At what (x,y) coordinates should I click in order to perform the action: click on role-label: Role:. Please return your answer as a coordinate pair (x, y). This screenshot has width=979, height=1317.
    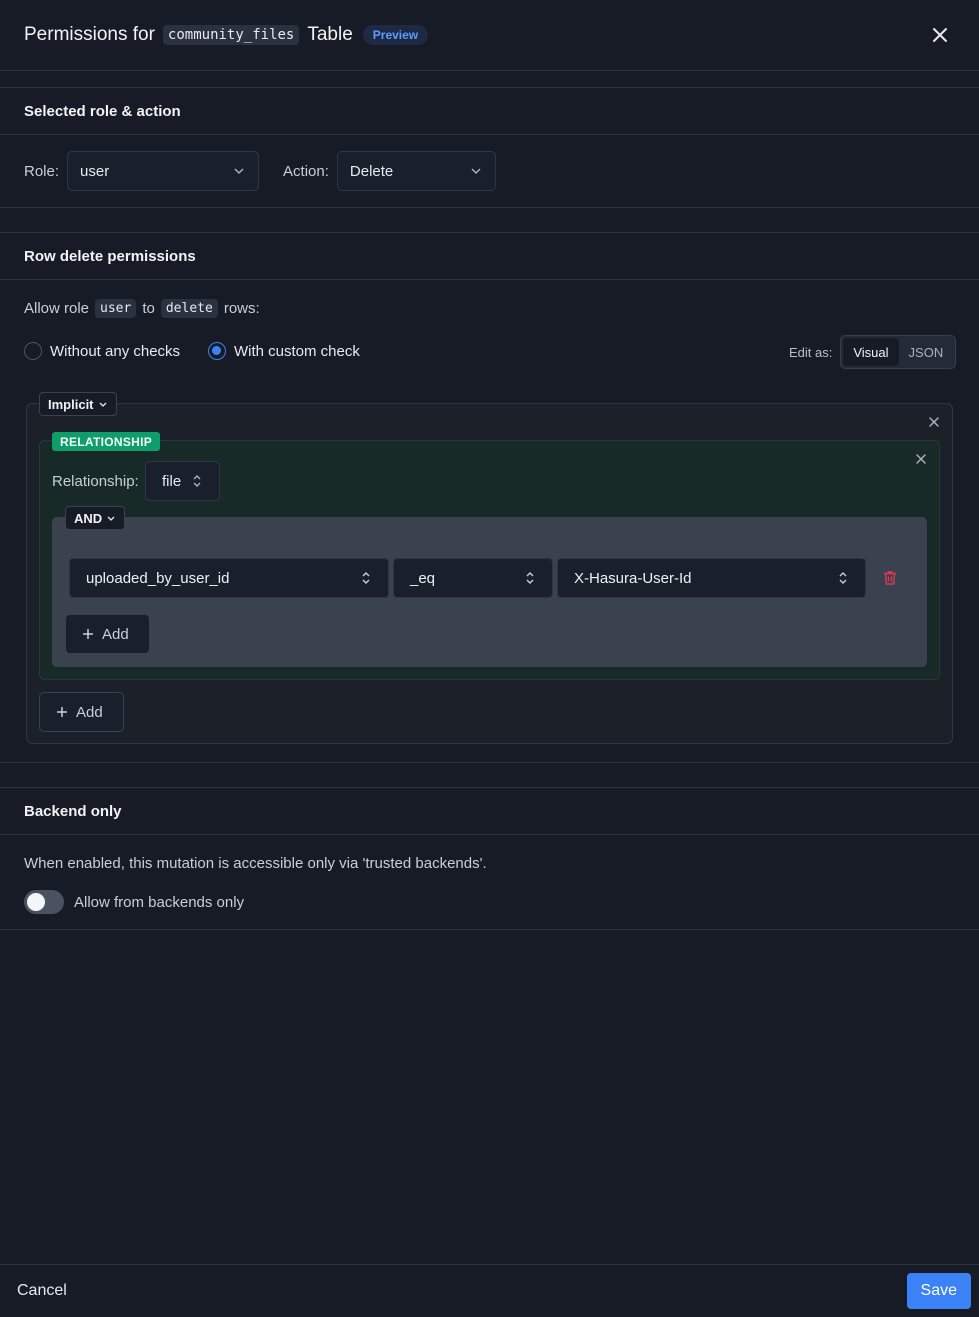
    Looking at the image, I should click on (42, 171).